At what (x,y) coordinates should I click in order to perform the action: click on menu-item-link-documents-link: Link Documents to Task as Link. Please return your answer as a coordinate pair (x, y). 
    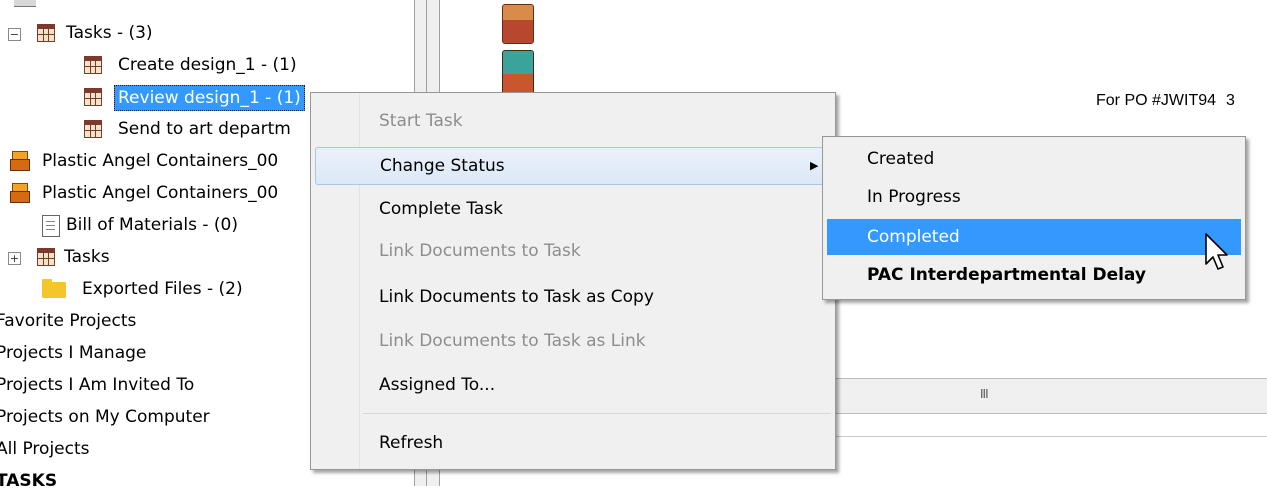
    Looking at the image, I should click on (571, 341).